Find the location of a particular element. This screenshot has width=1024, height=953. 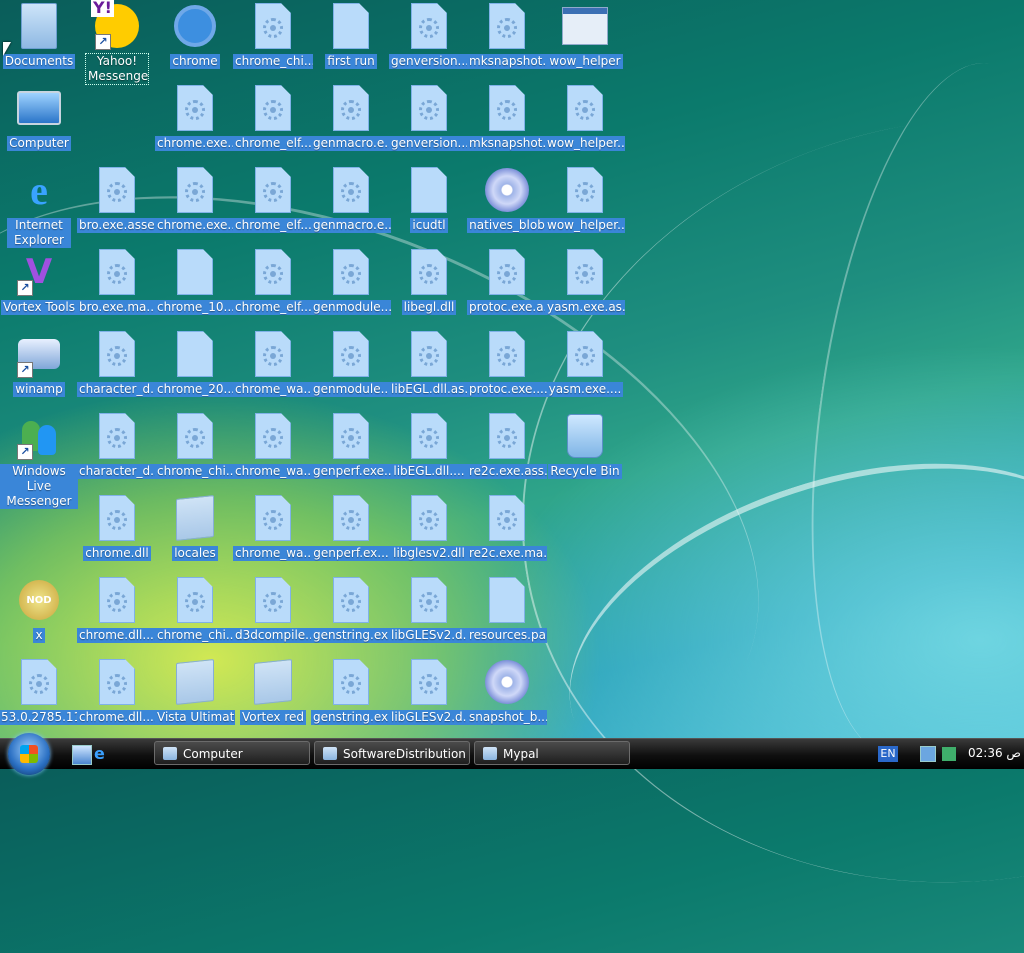

desktop-icon-file: wow_helper is located at coordinates (585, 35).